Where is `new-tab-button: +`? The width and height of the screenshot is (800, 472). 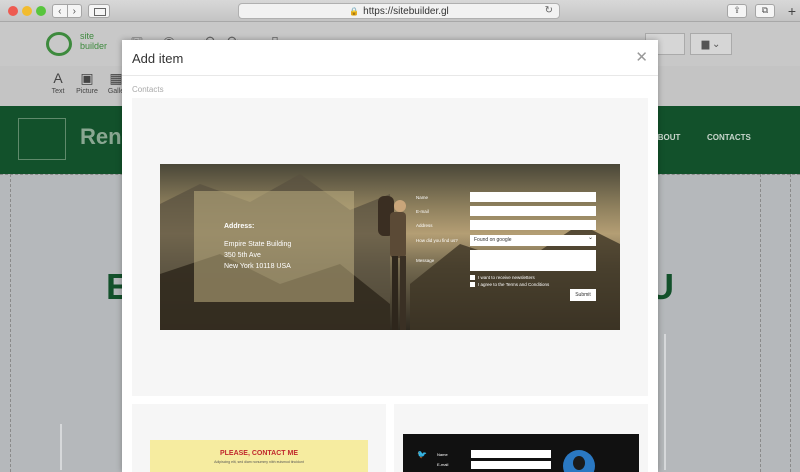
new-tab-button: + is located at coordinates (792, 12).